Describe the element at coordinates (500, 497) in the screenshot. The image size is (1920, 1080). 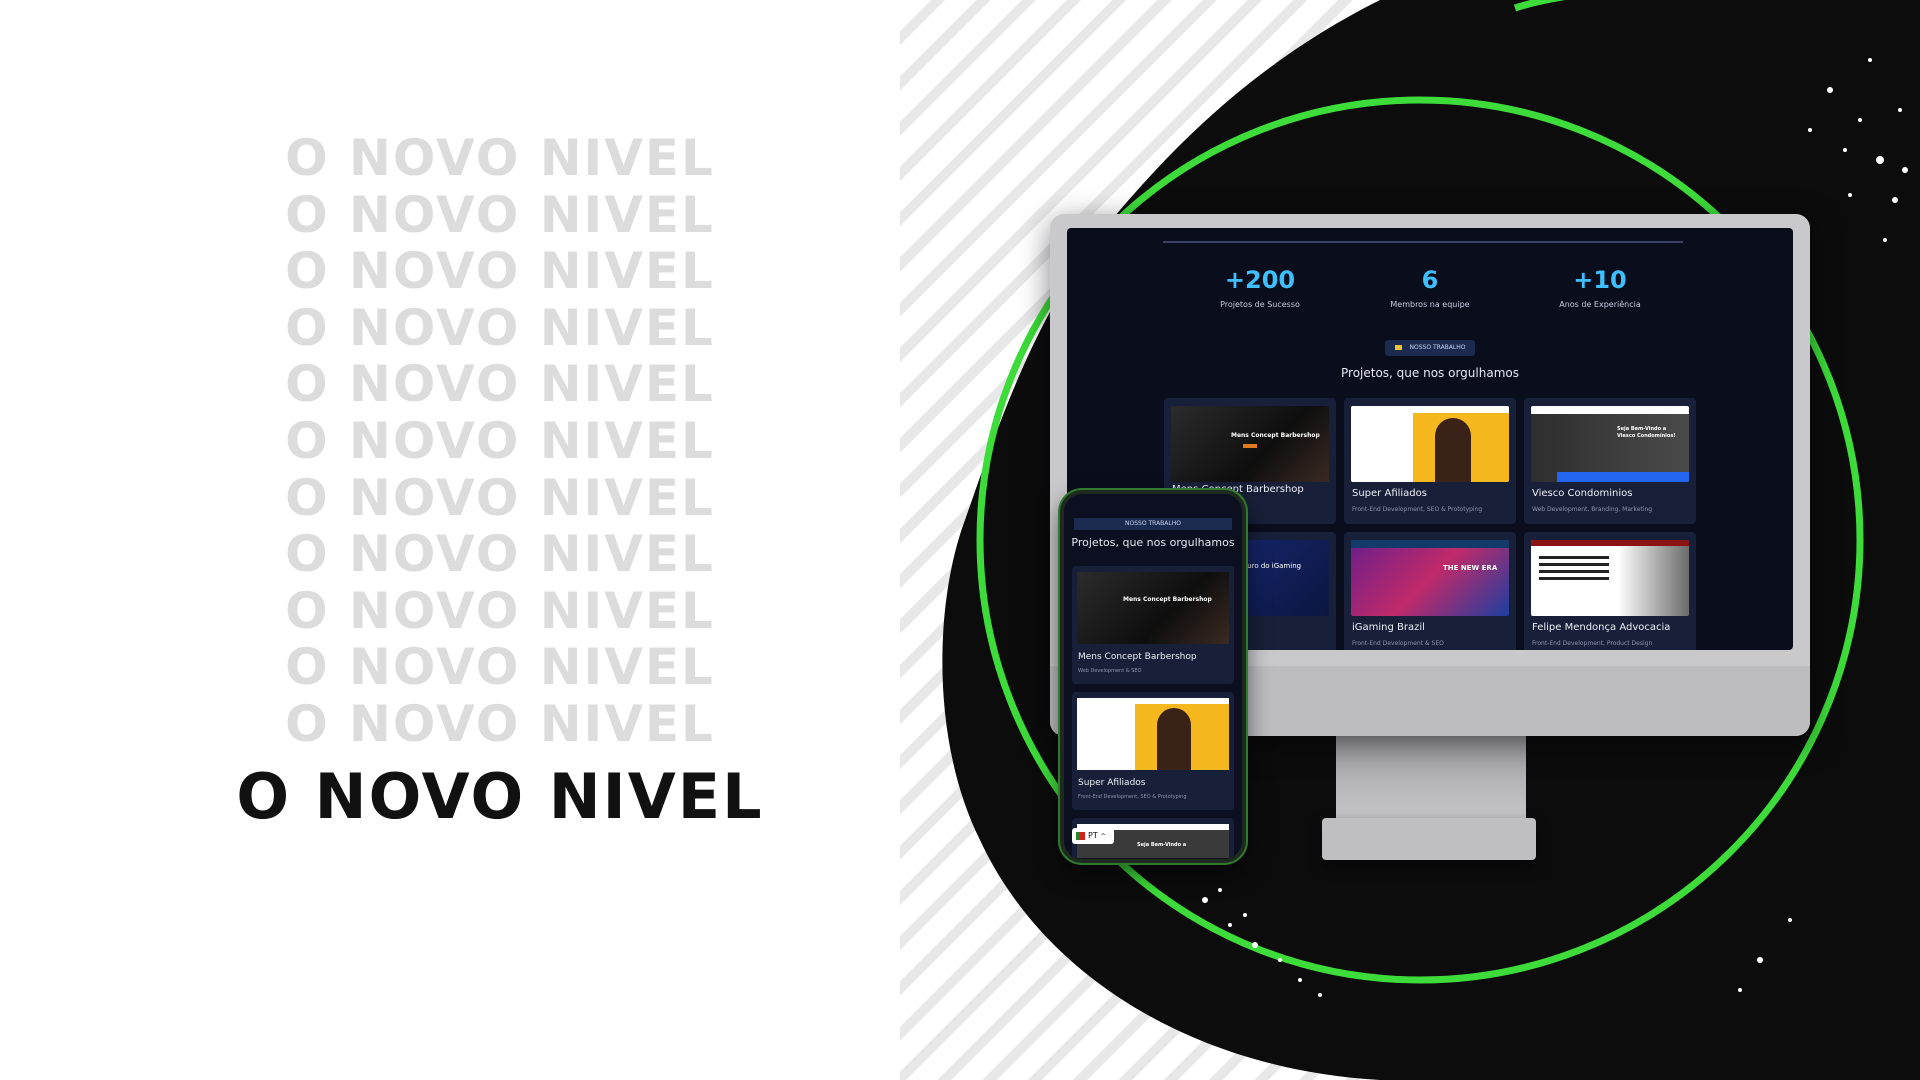
I see `ghost-headline-7: O NOVO NIVEL` at that location.